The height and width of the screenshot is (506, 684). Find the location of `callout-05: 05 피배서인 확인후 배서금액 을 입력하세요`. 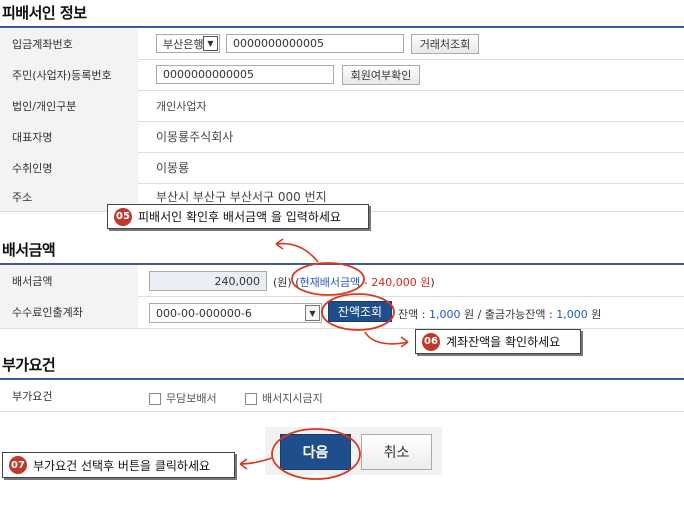

callout-05: 05 피배서인 확인후 배서금액 을 입력하세요 is located at coordinates (238, 216).